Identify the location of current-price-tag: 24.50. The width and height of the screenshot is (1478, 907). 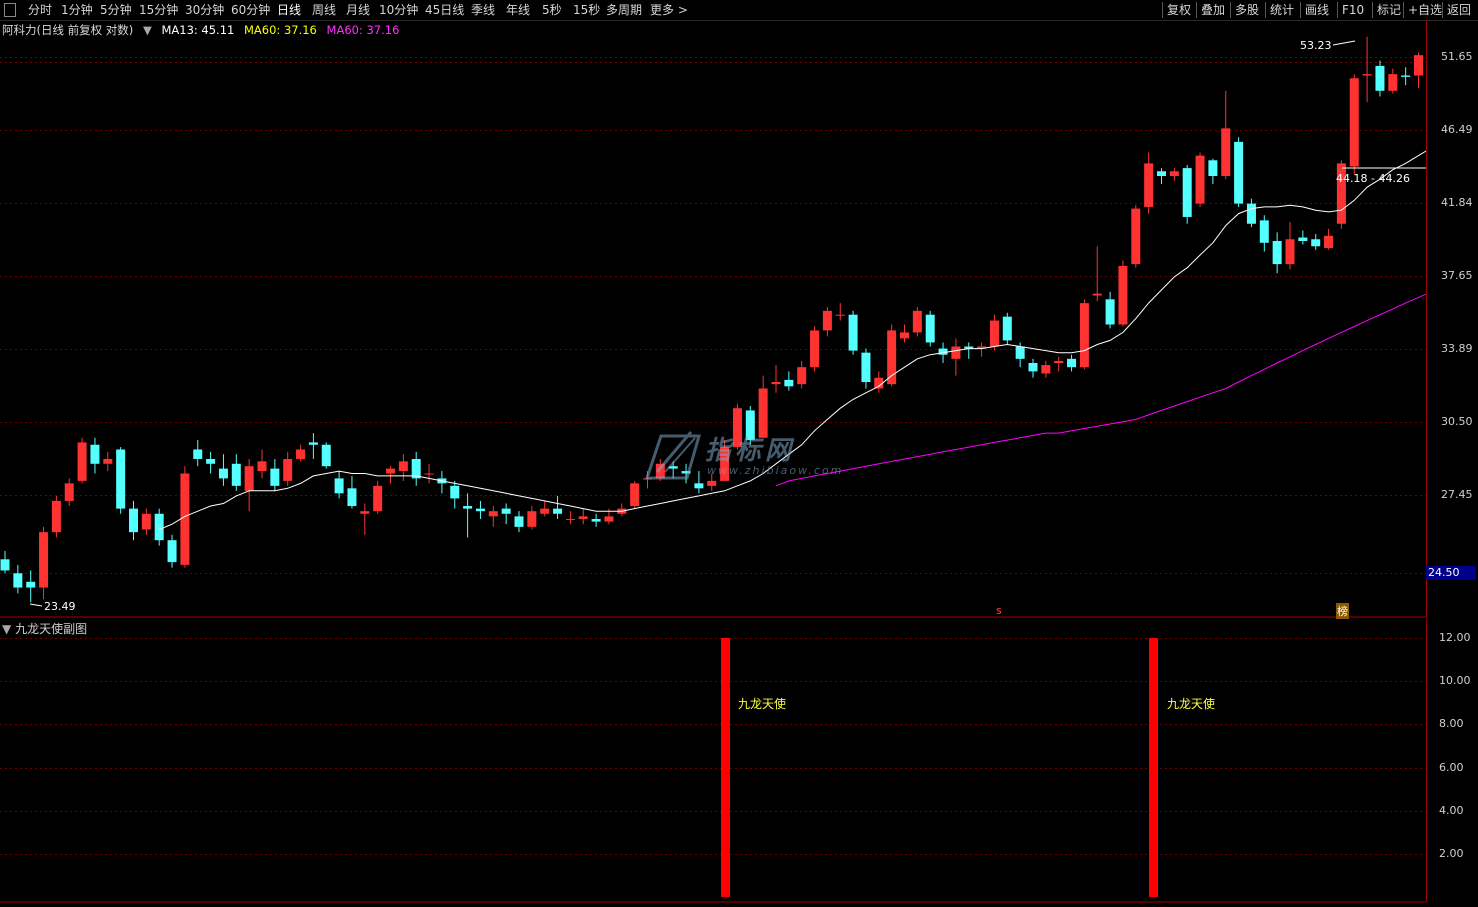
(1451, 573).